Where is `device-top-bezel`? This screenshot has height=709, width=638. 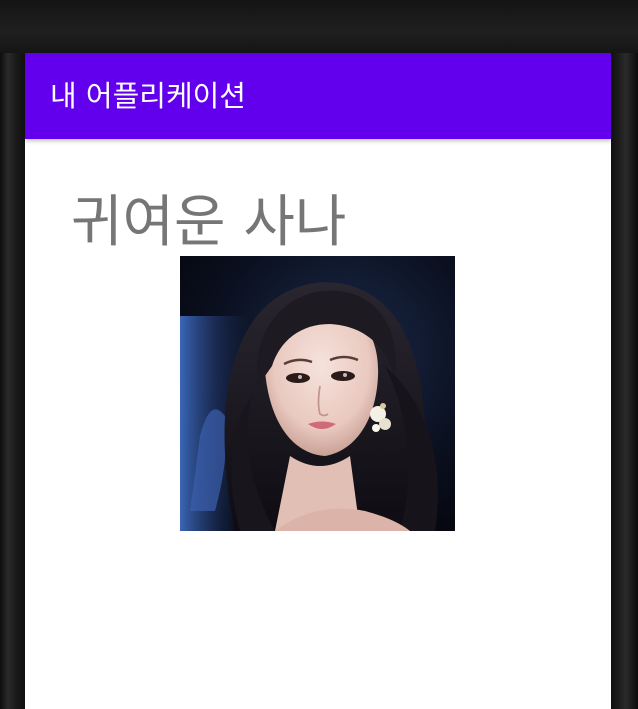 device-top-bezel is located at coordinates (319, 26).